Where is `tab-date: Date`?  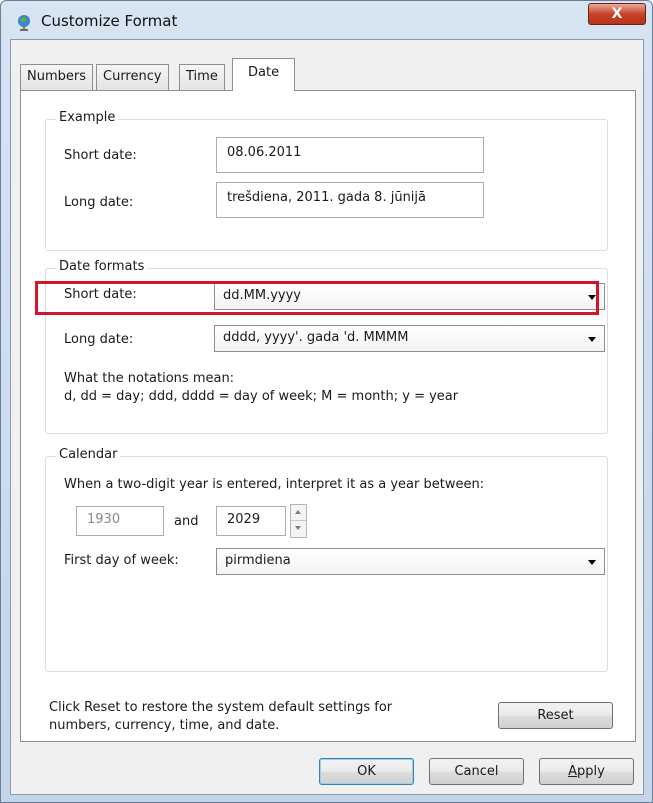 tab-date: Date is located at coordinates (264, 74).